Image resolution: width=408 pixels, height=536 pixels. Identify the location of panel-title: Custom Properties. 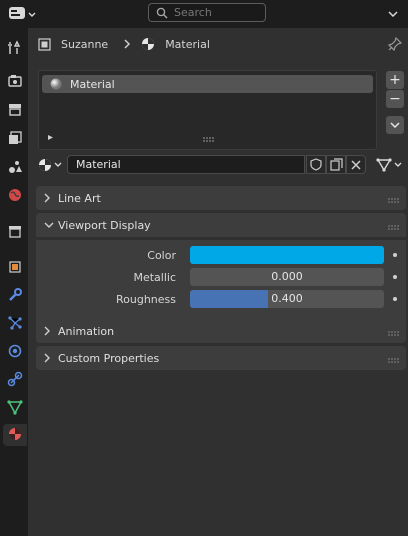
(109, 358).